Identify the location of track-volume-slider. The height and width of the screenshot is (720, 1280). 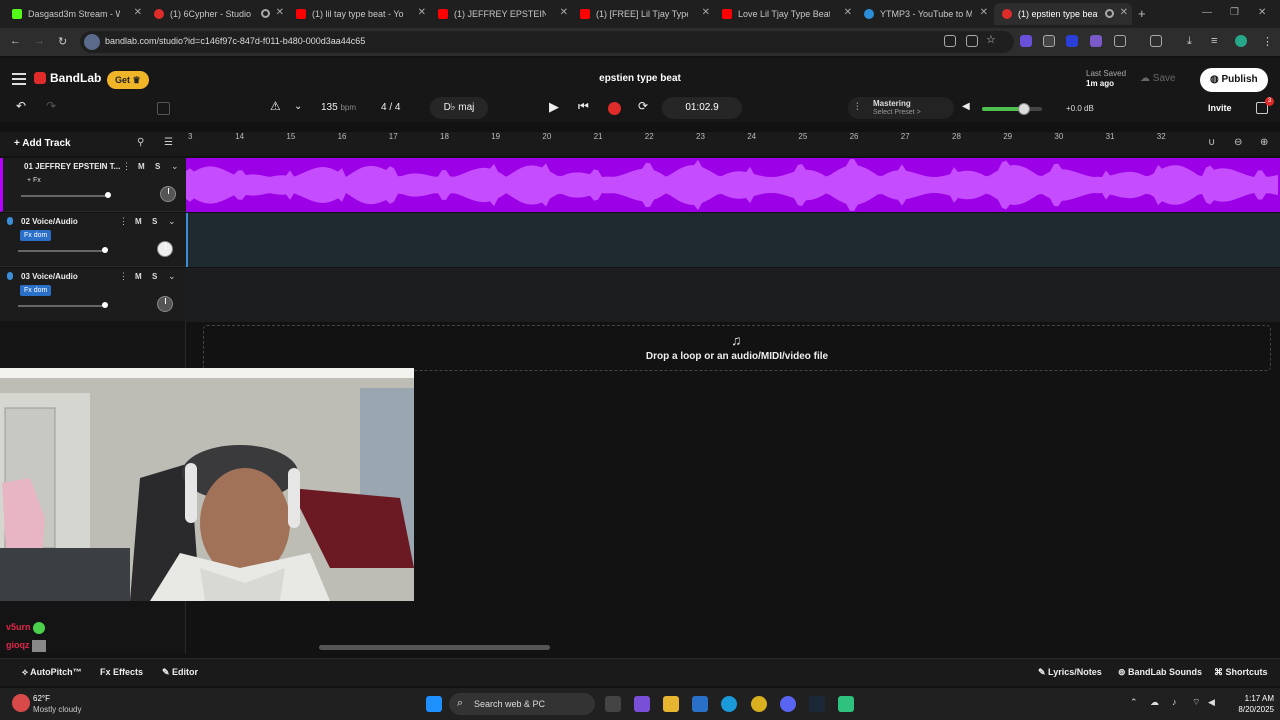
(64, 196).